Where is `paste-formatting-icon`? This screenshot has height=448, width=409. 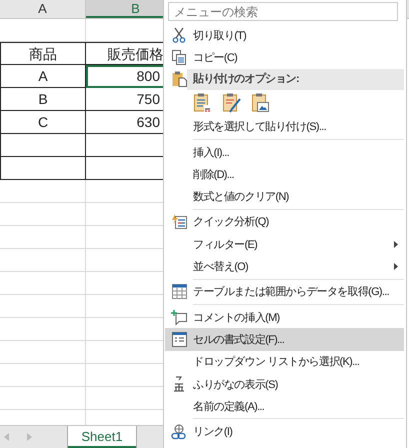 paste-formatting-icon is located at coordinates (232, 102).